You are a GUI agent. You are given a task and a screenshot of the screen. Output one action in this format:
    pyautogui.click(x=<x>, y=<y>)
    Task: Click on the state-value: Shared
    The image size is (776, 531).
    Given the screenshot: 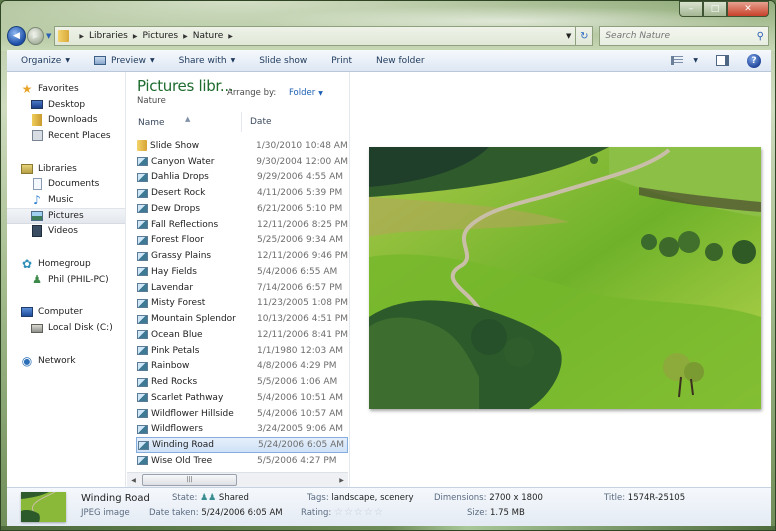 What is the action you would take?
    pyautogui.click(x=233, y=498)
    